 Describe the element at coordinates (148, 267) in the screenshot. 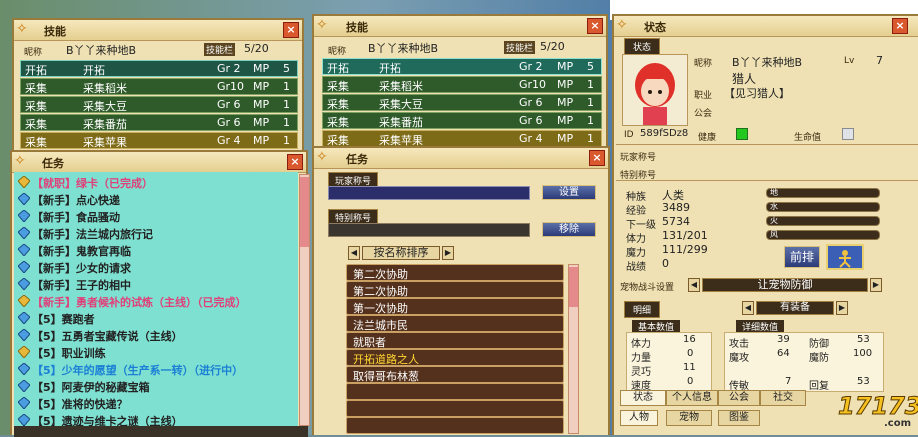

I see `task-item: 【新手】少女的请求` at that location.